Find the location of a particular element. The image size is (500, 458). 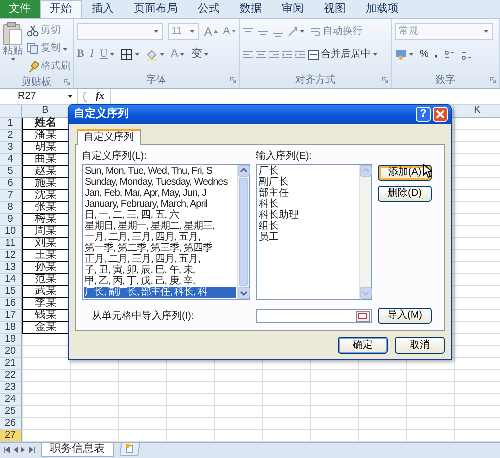

decrease-decimal-icon is located at coordinates (466, 55).